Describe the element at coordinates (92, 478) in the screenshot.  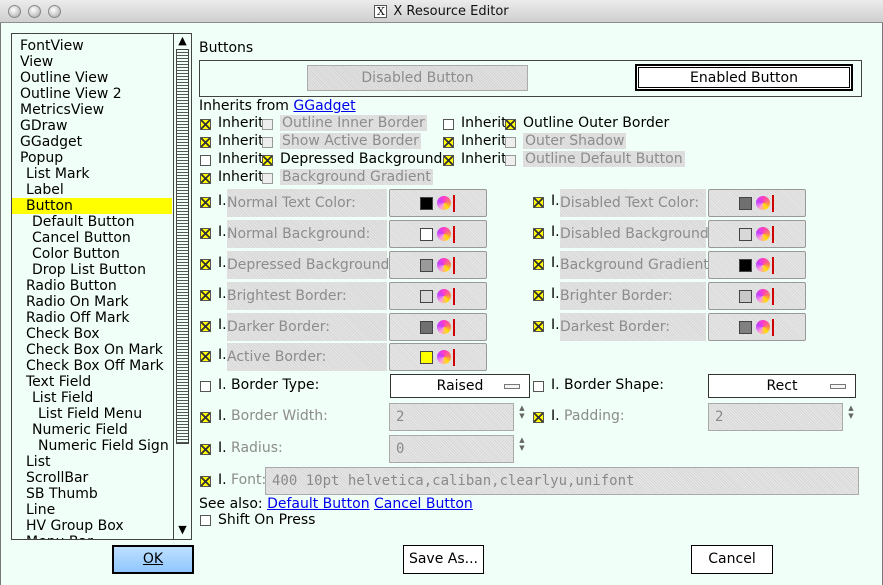
I see `list-item: ScrollBar` at that location.